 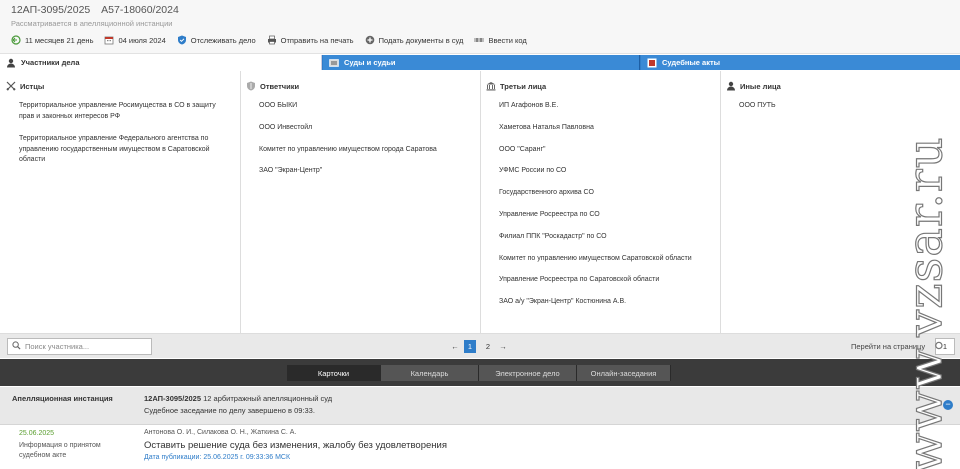 What do you see at coordinates (11, 86) in the screenshot?
I see `crossed-swords-icon` at bounding box center [11, 86].